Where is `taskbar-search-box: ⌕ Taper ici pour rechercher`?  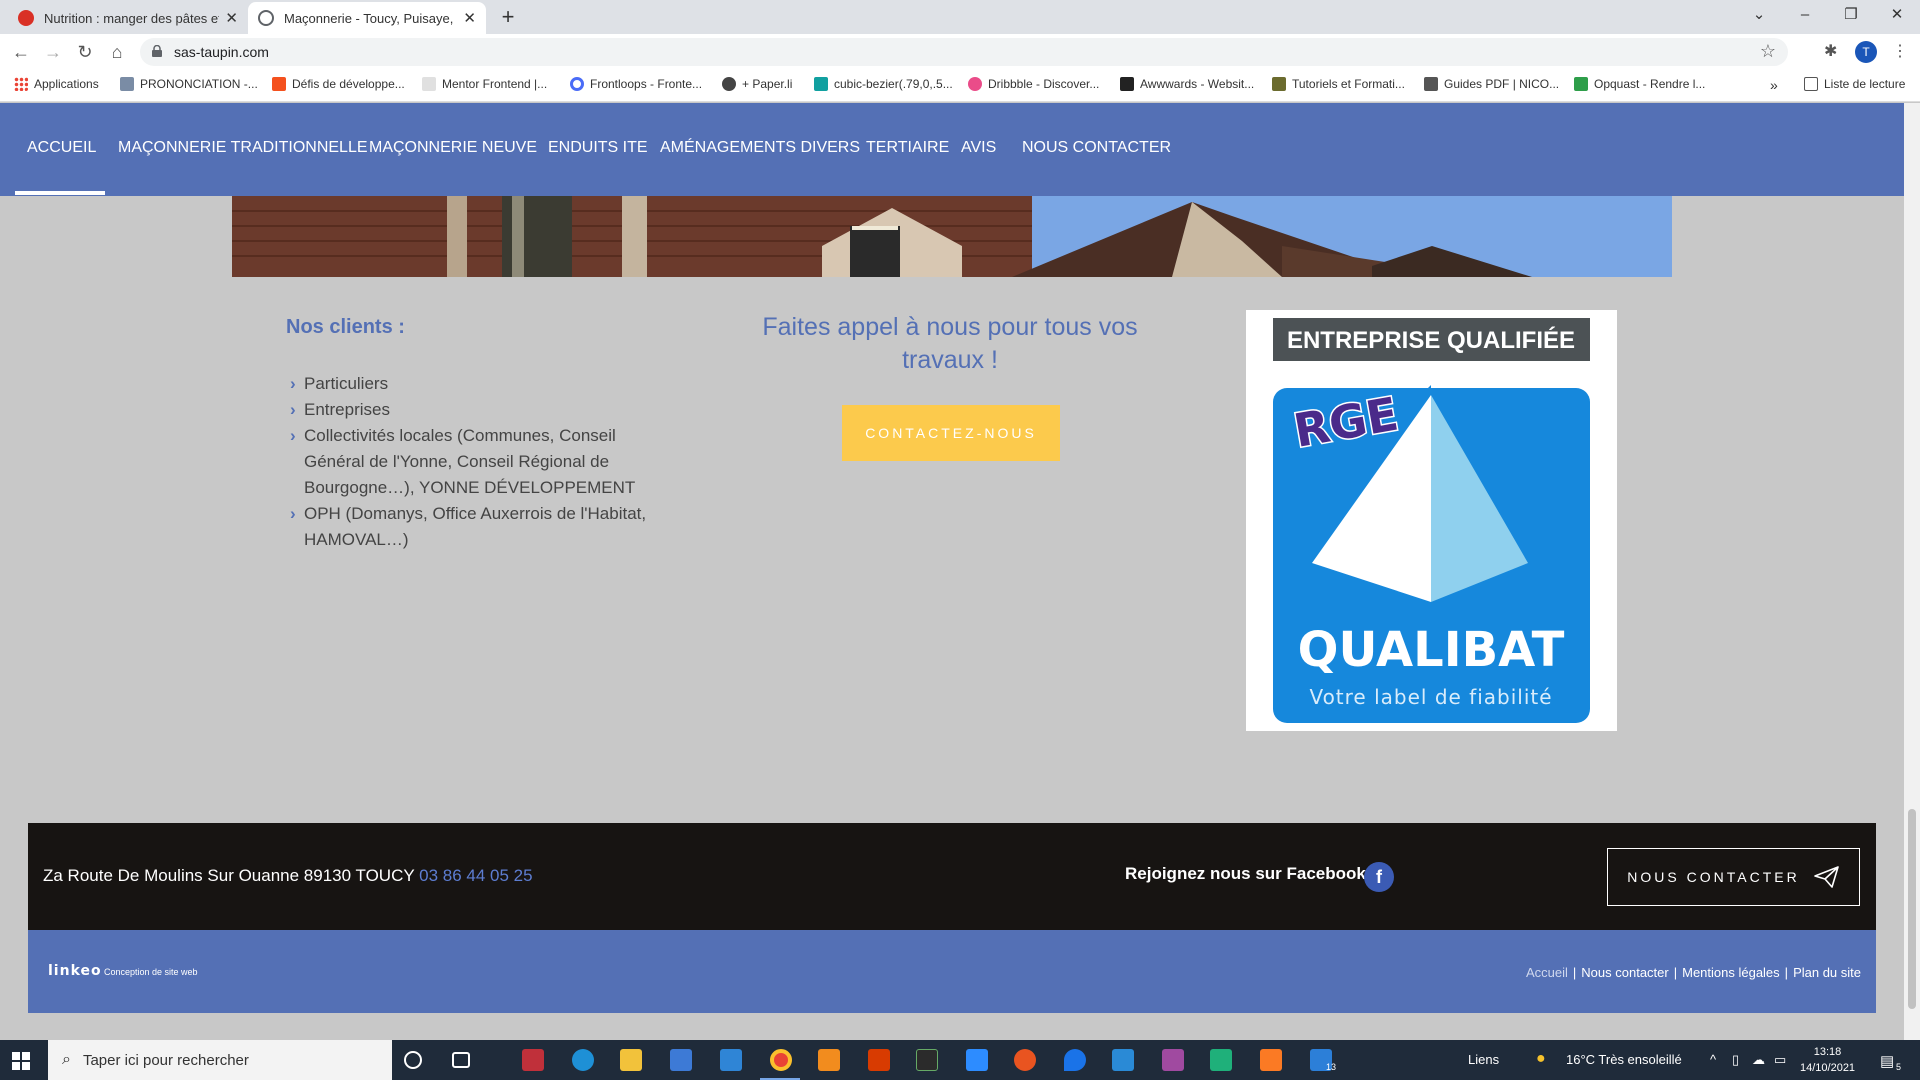 taskbar-search-box: ⌕ Taper ici pour rechercher is located at coordinates (220, 1060).